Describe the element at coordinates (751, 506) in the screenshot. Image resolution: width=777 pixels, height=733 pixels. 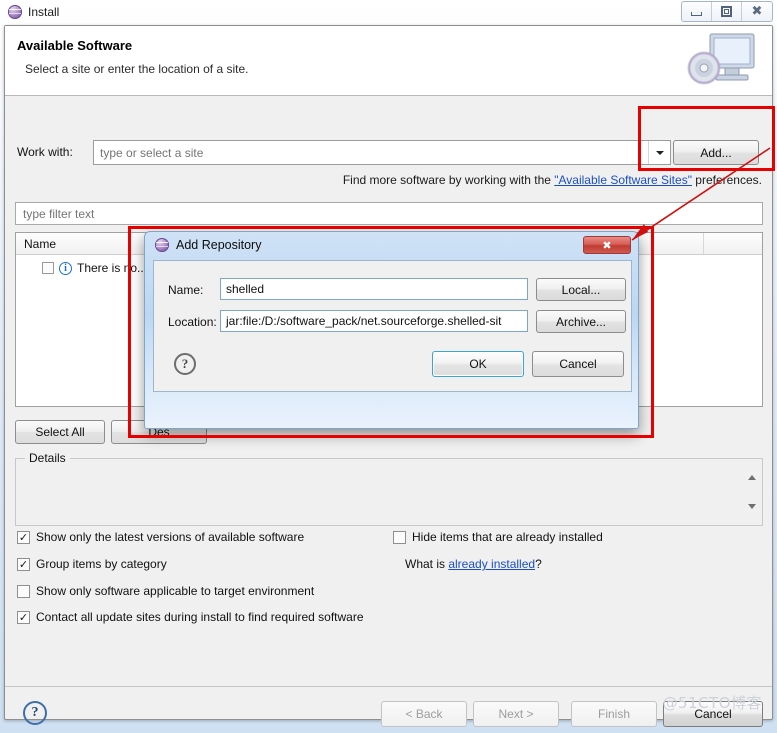
I see `spinner-down-icon` at that location.